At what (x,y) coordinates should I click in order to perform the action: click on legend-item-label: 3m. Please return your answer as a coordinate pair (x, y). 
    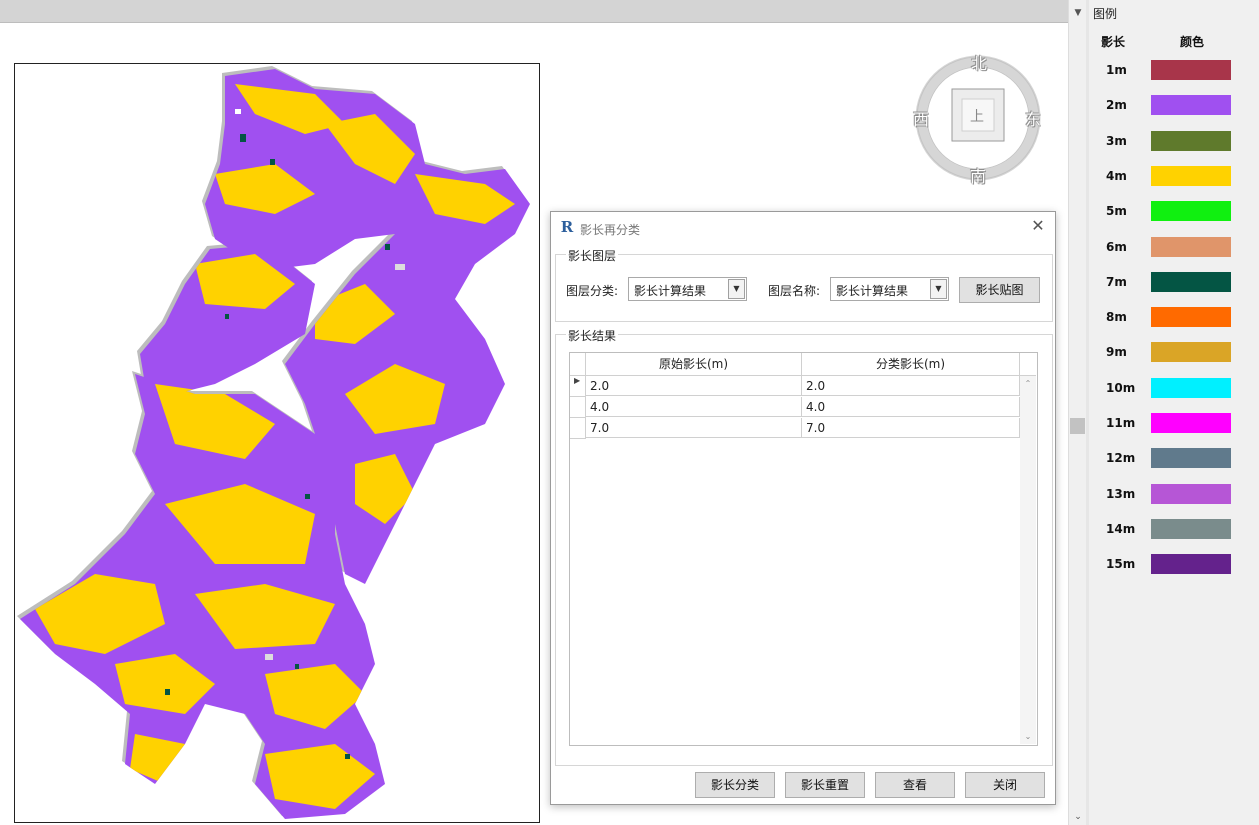
    Looking at the image, I should click on (1116, 140).